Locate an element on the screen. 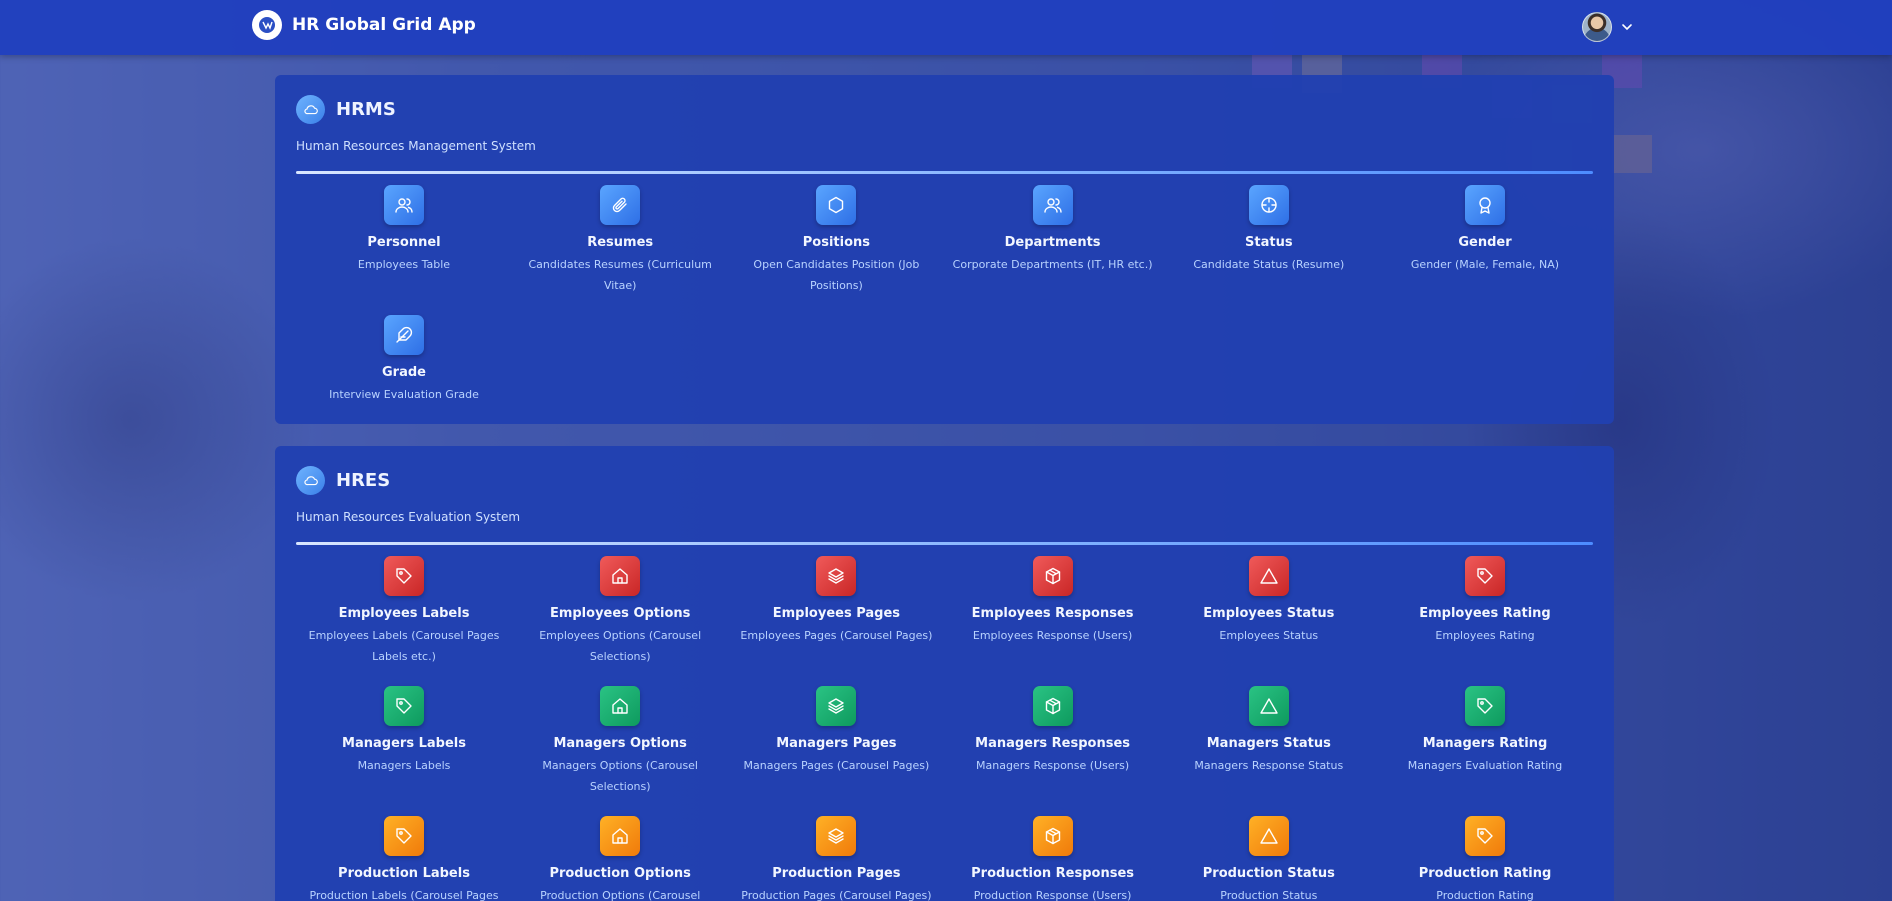  tile-label: Employees Responses is located at coordinates (1053, 613).